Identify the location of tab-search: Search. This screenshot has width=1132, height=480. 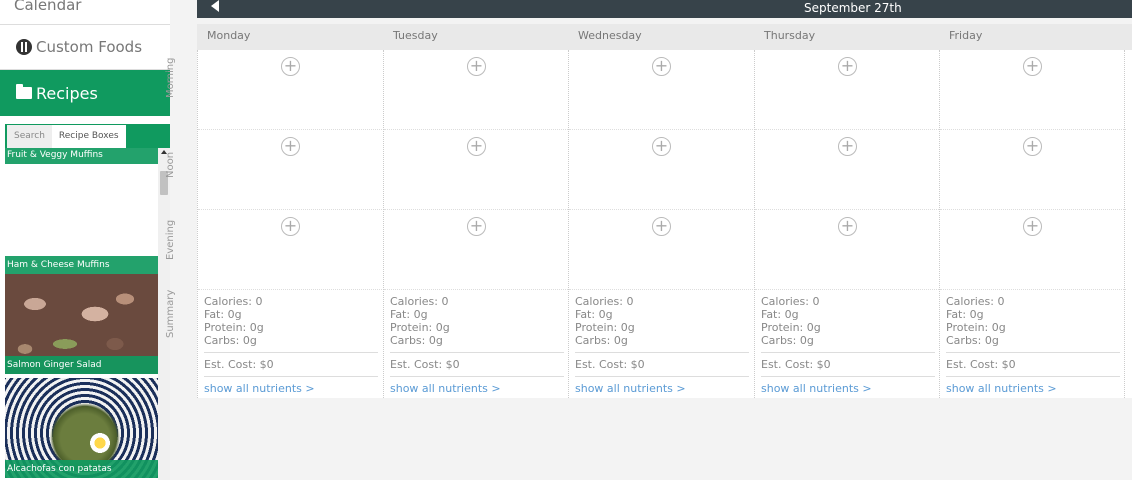
(29, 136).